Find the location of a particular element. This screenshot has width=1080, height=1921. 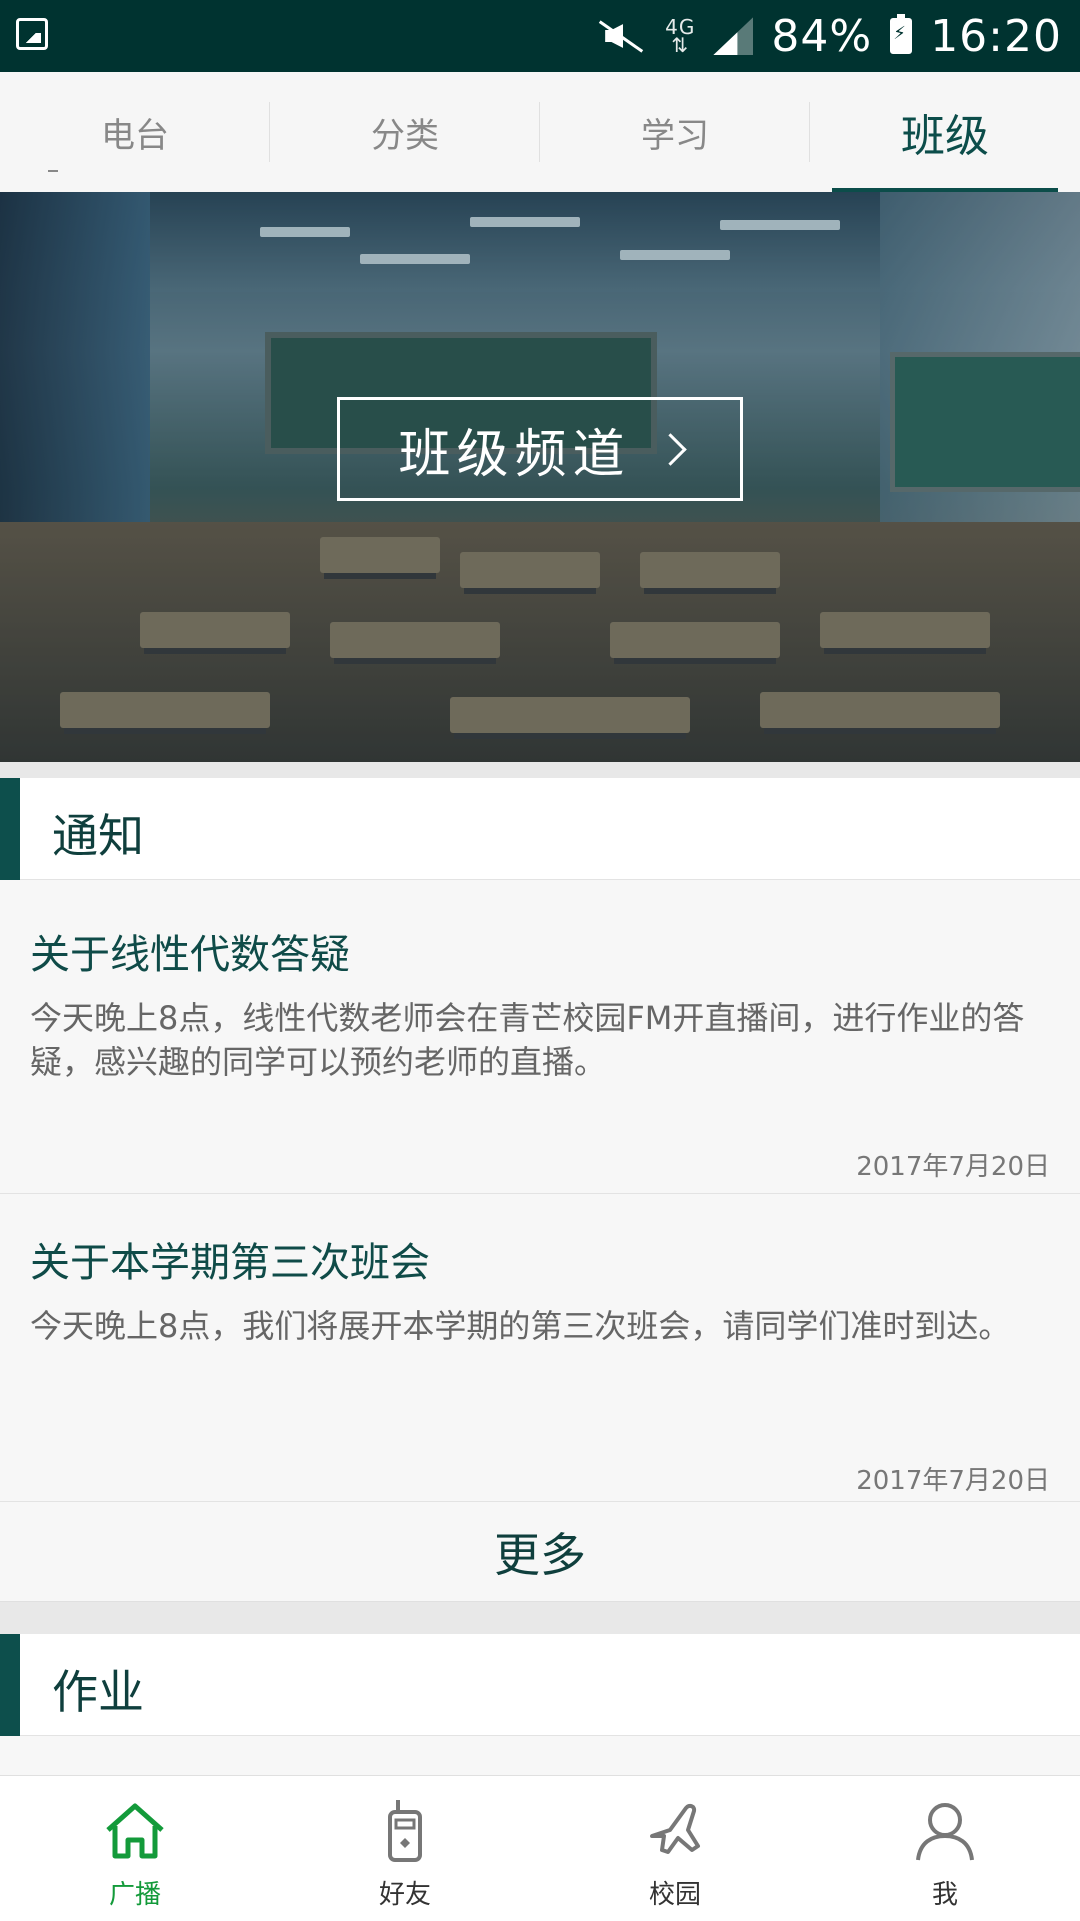

class-channel-button: 班级频道 is located at coordinates (540, 449).